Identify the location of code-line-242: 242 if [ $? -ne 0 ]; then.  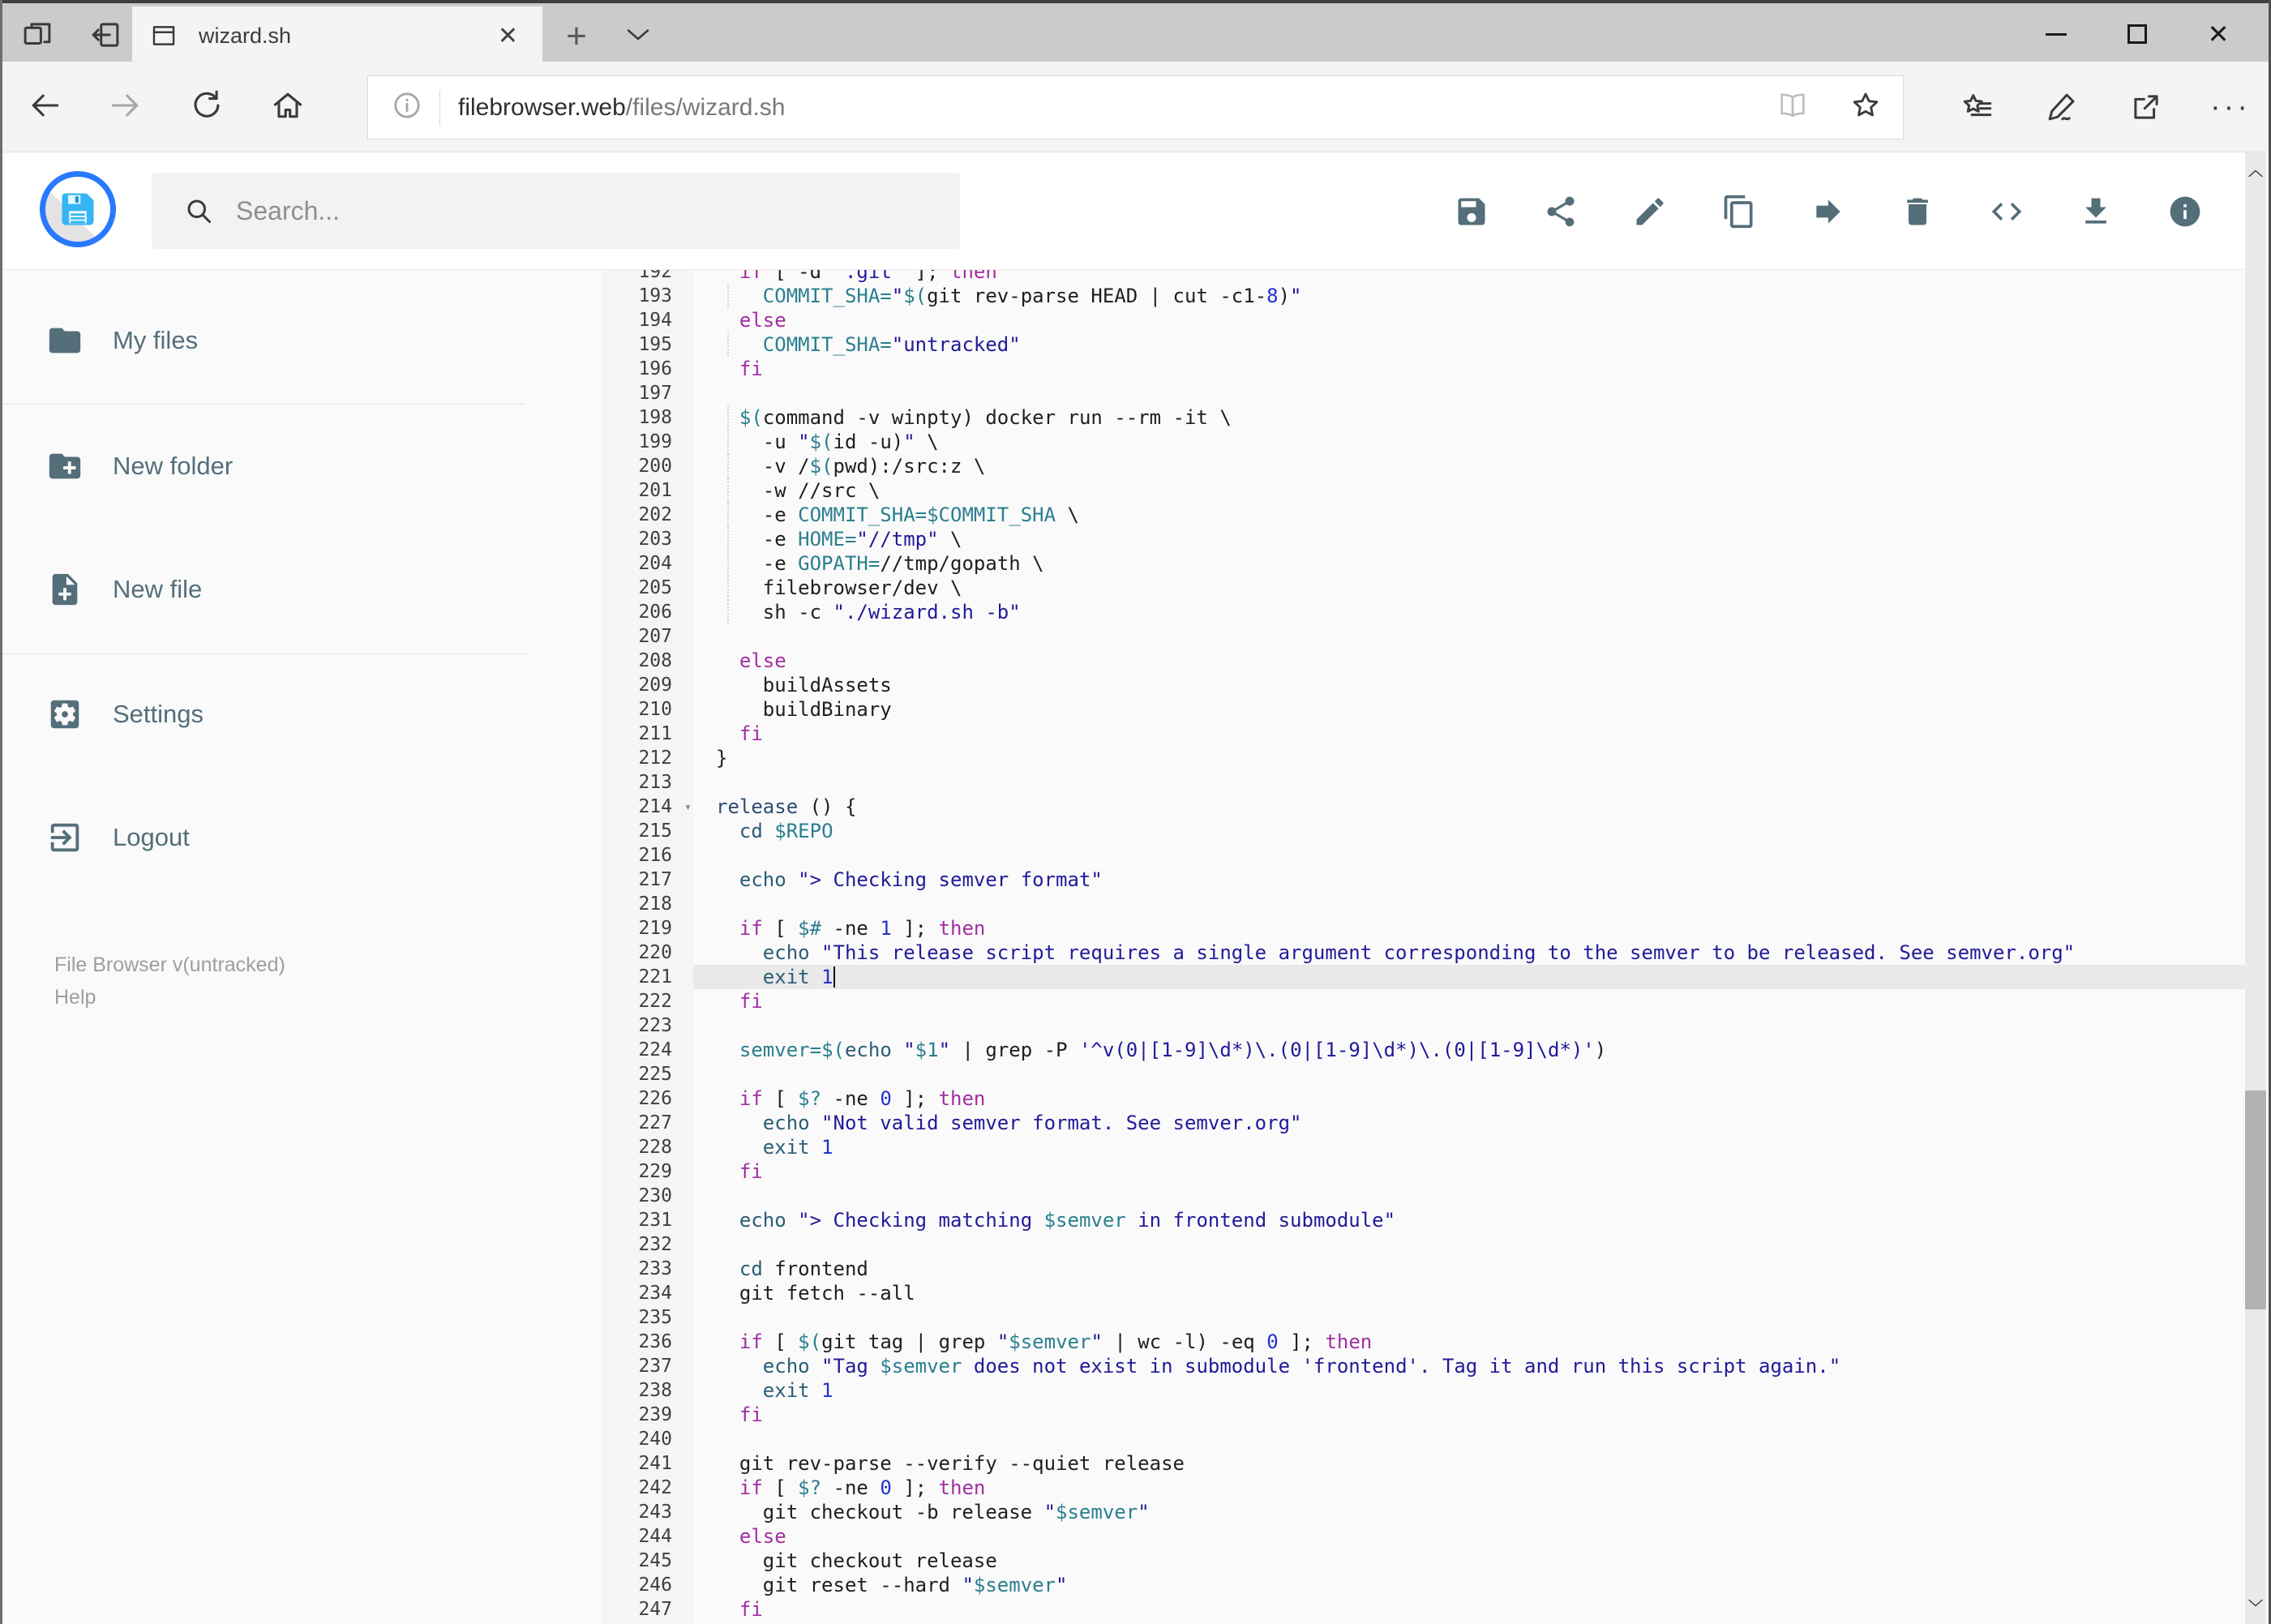
(1423, 1488).